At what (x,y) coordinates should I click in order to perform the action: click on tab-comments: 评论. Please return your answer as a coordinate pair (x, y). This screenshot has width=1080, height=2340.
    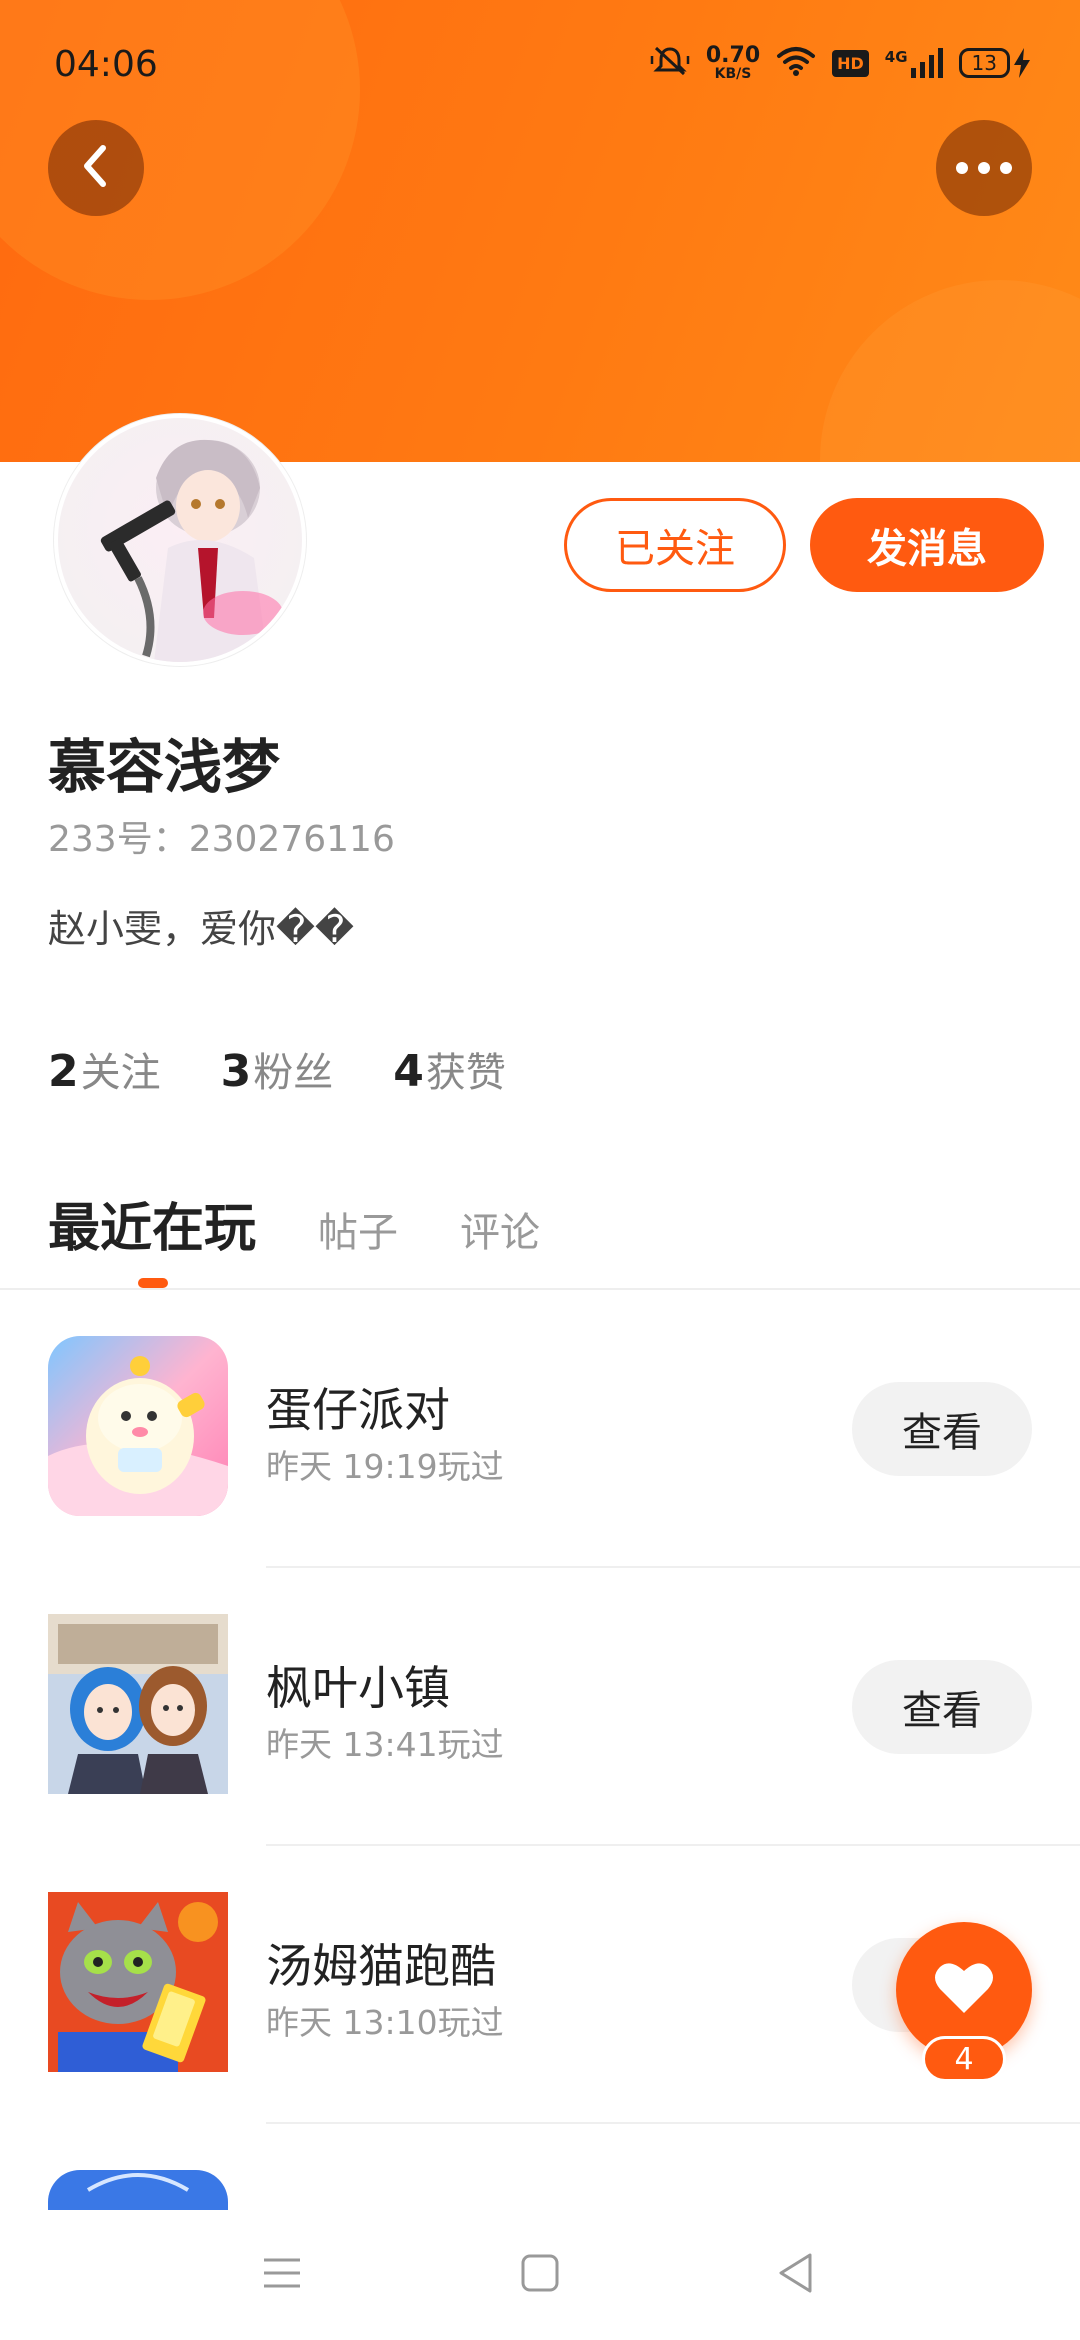
    Looking at the image, I should click on (500, 1229).